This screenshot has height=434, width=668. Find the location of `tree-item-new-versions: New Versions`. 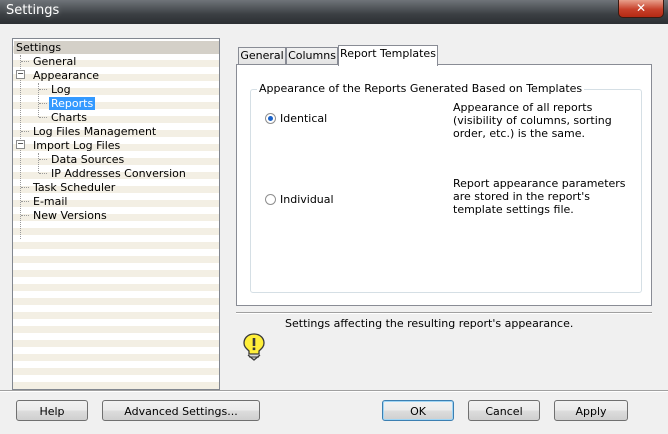

tree-item-new-versions: New Versions is located at coordinates (70, 215).